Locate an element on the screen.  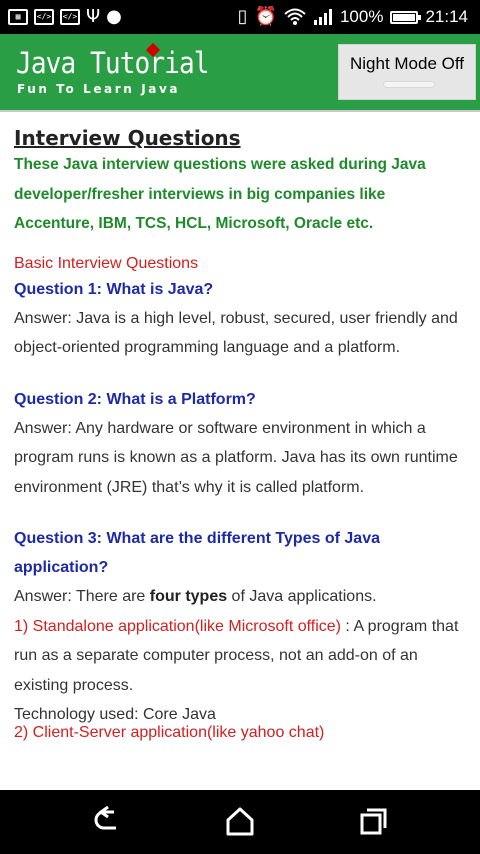
android-icon: ● is located at coordinates (114, 16).